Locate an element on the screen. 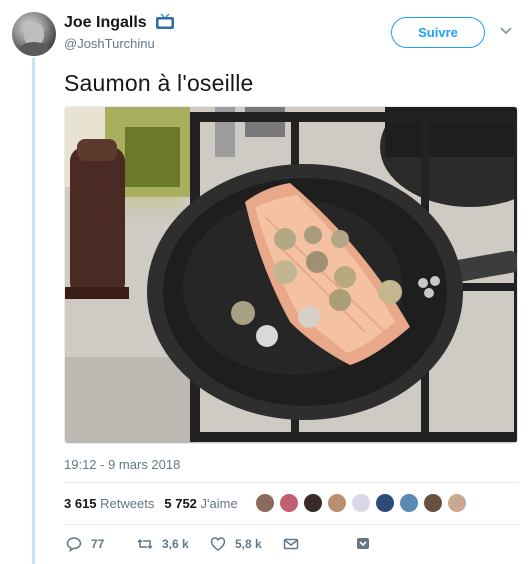  heart-icon is located at coordinates (218, 544).